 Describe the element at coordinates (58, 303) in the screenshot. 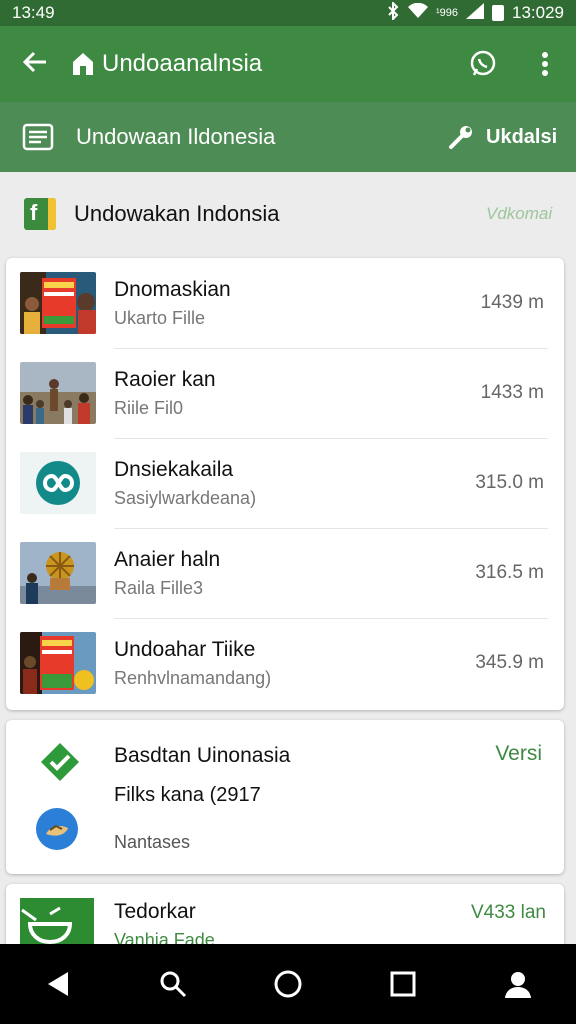

I see `poster-thumbnail` at that location.